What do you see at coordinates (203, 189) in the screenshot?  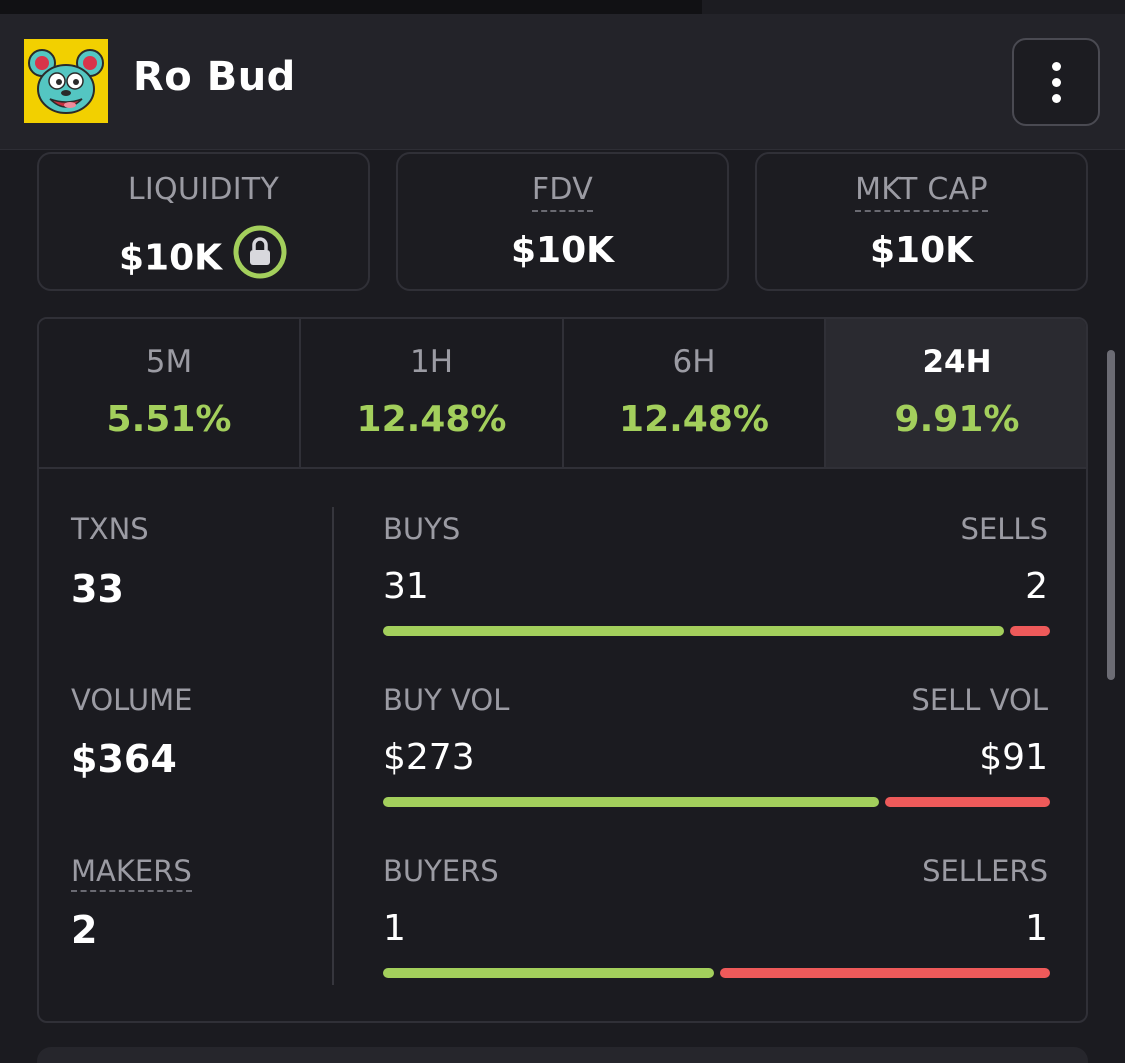 I see `liquidity-label: LIQUIDITY` at bounding box center [203, 189].